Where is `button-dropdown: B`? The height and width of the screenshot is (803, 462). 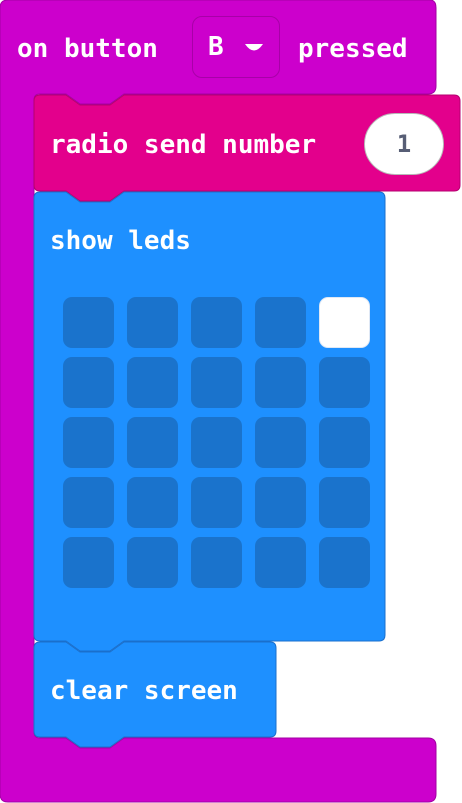 button-dropdown: B is located at coordinates (236, 47).